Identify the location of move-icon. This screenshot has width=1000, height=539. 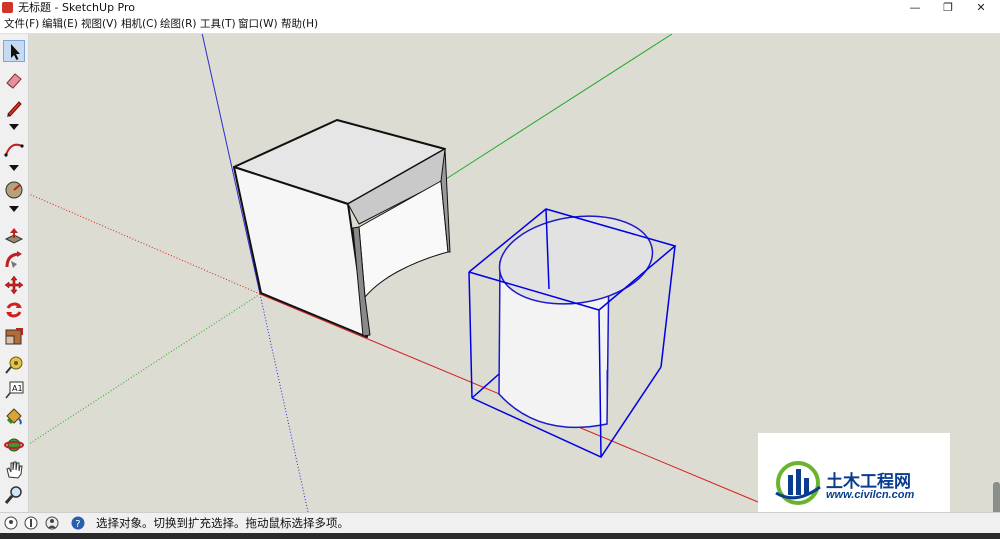
(14, 285).